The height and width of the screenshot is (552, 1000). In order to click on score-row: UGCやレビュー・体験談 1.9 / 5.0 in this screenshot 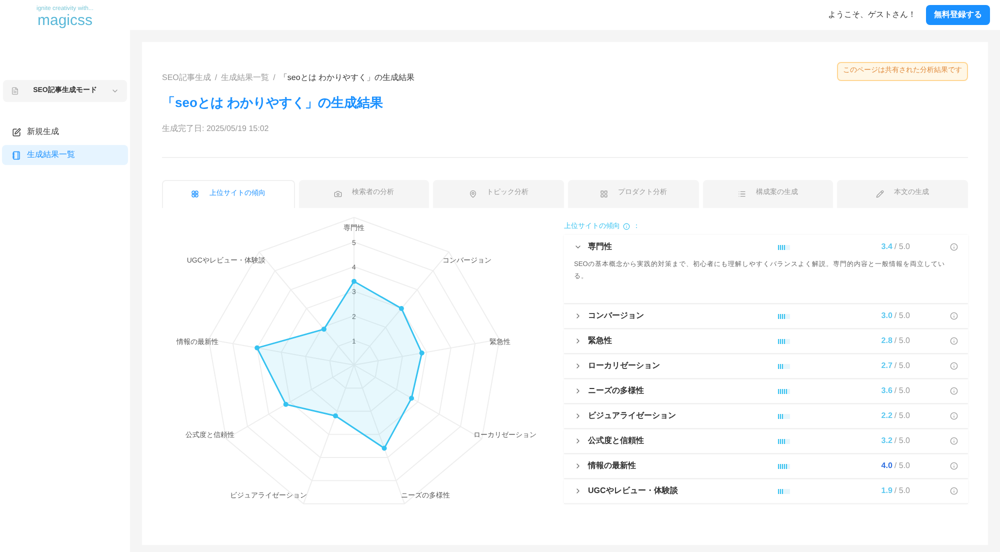, I will do `click(766, 491)`.